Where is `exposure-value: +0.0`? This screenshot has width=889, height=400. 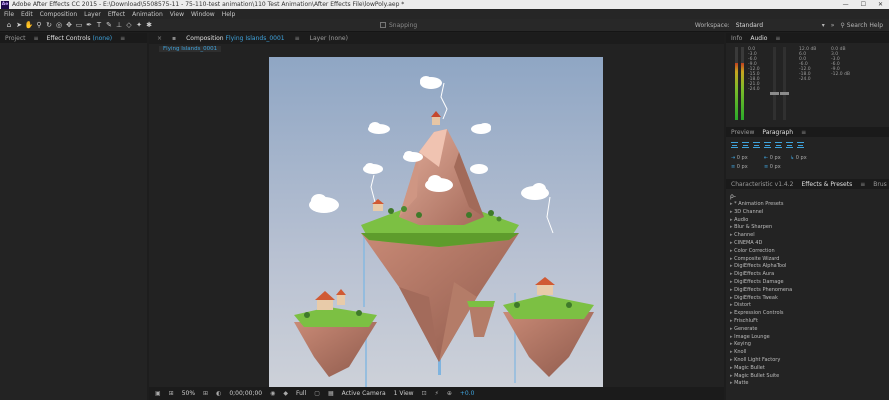 exposure-value: +0.0 is located at coordinates (467, 393).